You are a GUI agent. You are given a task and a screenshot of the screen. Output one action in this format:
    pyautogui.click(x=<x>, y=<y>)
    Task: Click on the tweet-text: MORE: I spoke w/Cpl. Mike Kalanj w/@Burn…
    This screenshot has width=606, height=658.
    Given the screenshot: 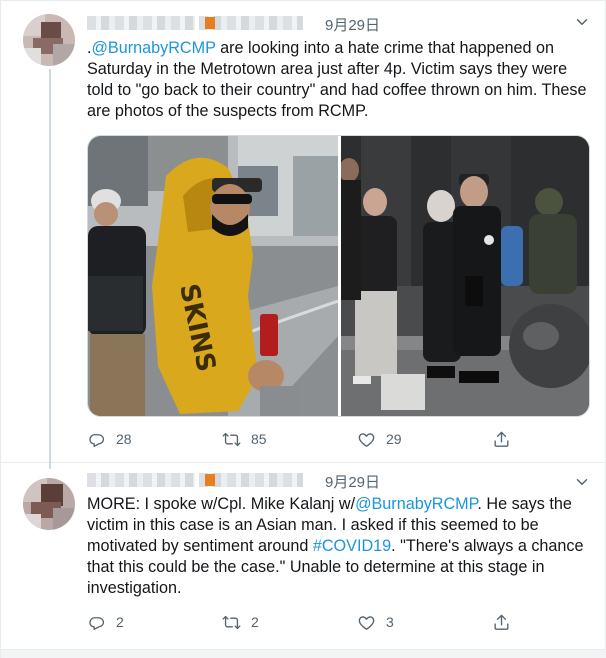 What is the action you would take?
    pyautogui.click(x=339, y=546)
    